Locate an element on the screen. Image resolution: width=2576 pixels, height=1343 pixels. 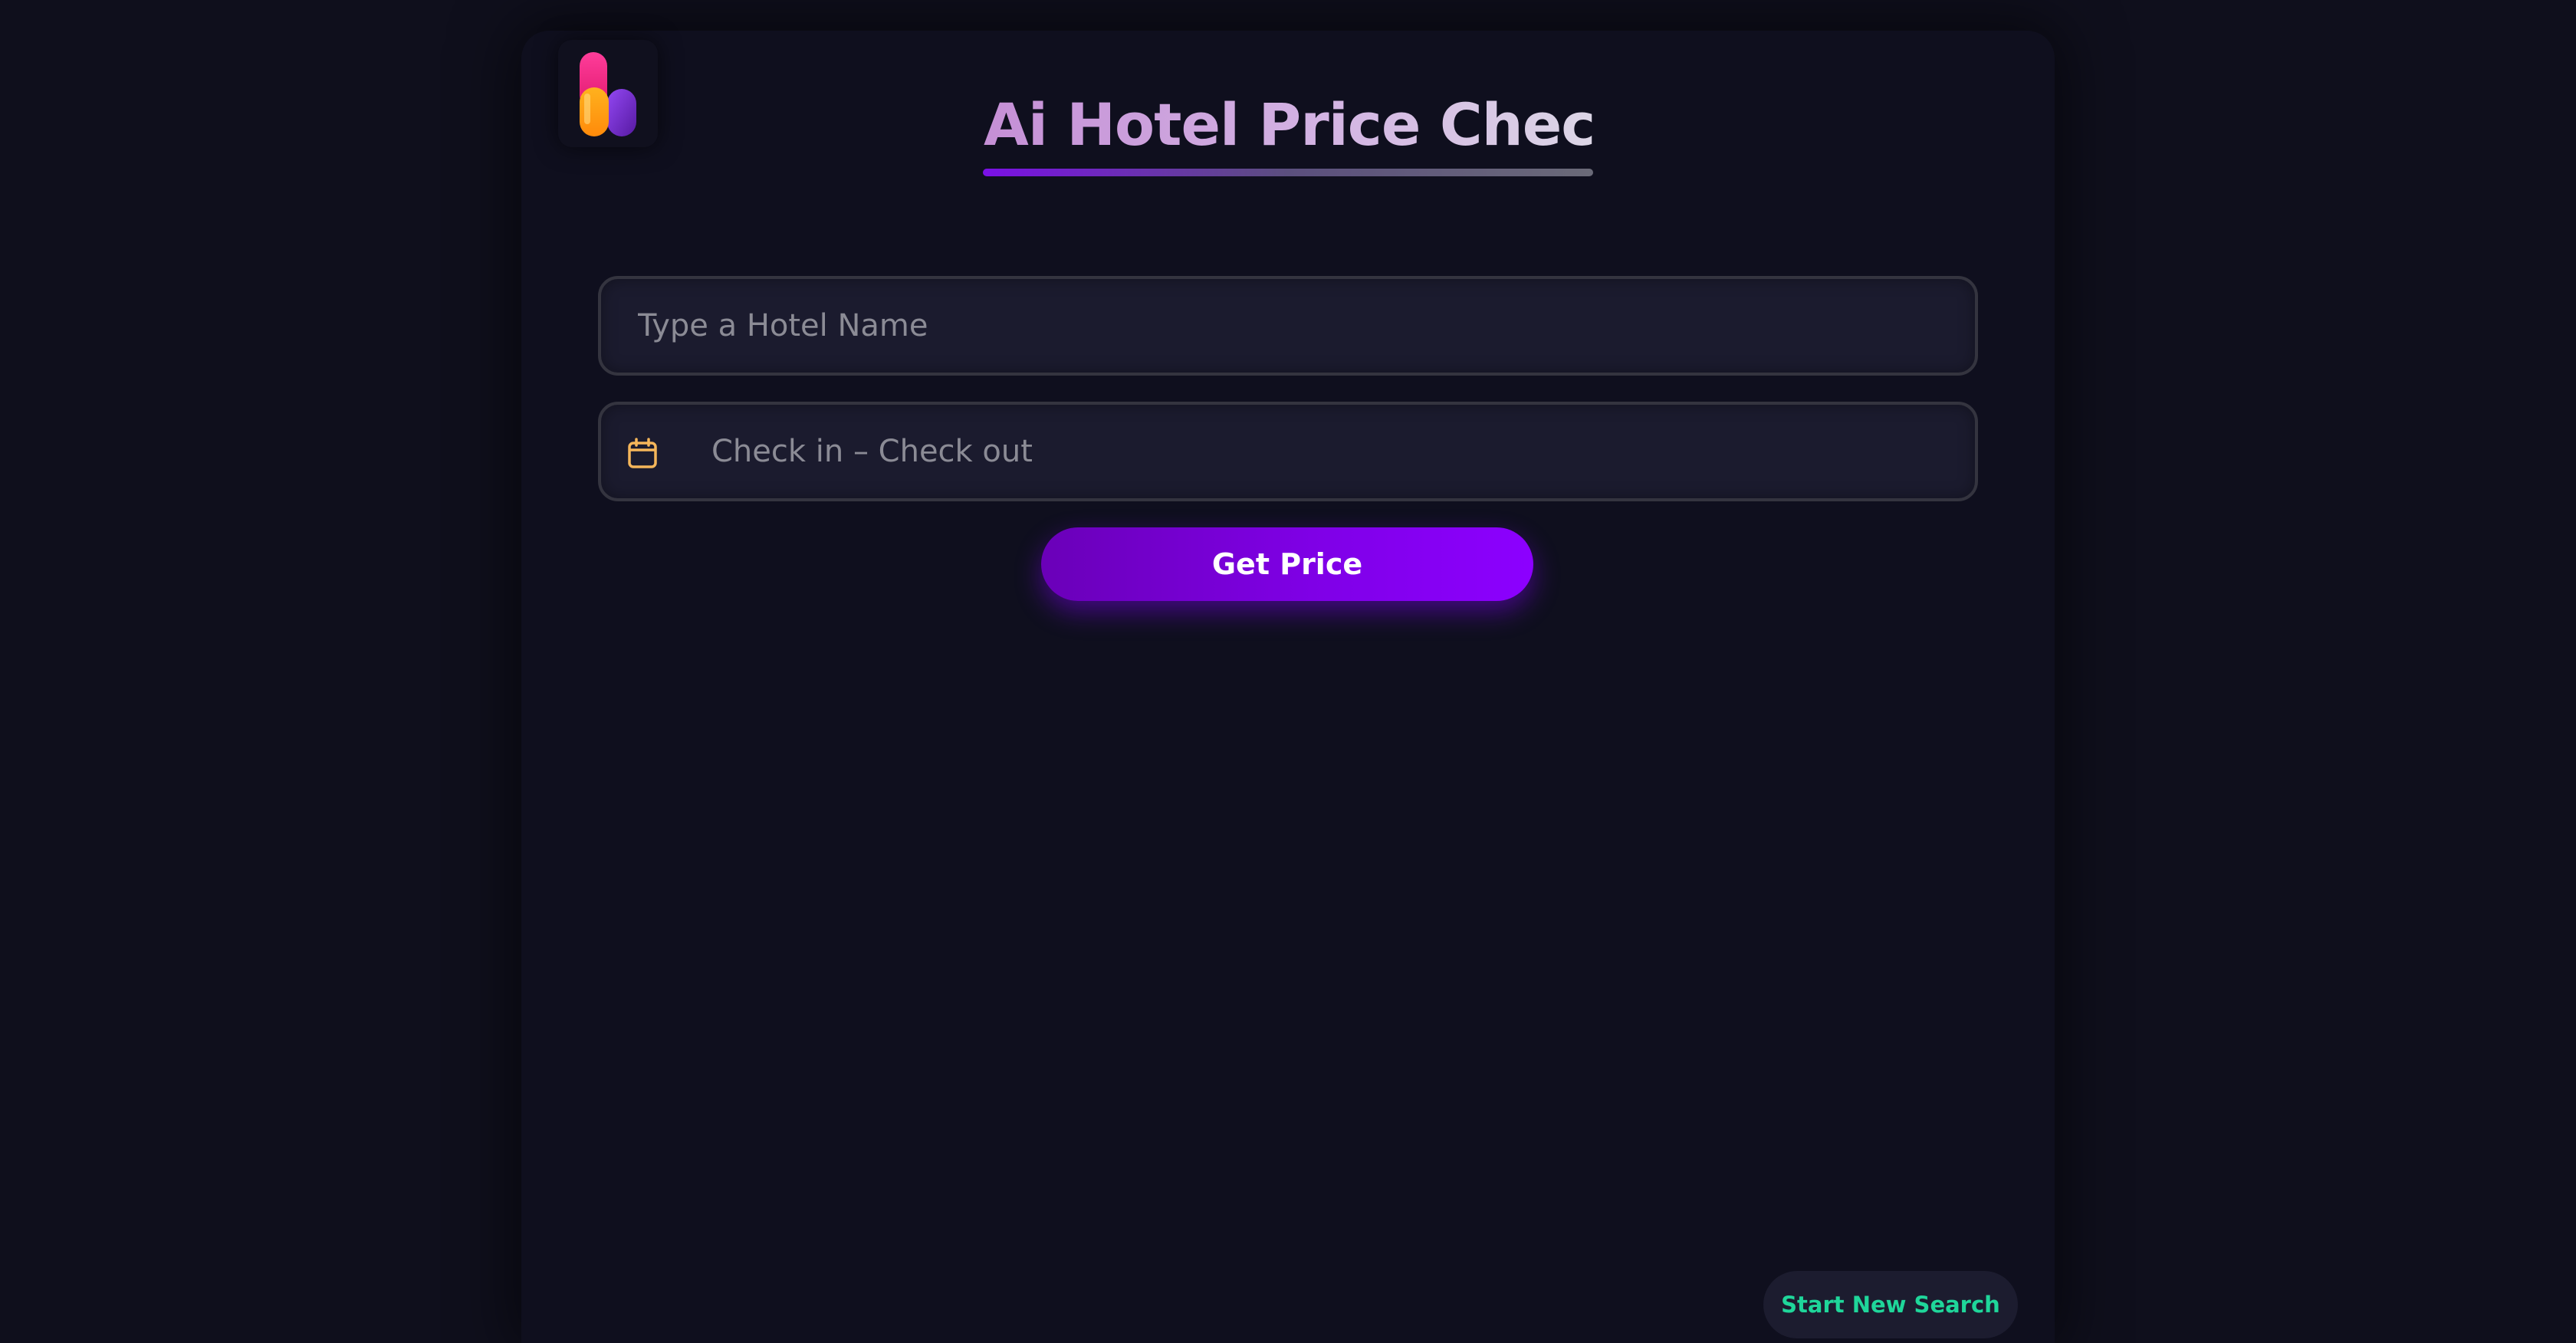
hotel-name-input is located at coordinates (1290, 326).